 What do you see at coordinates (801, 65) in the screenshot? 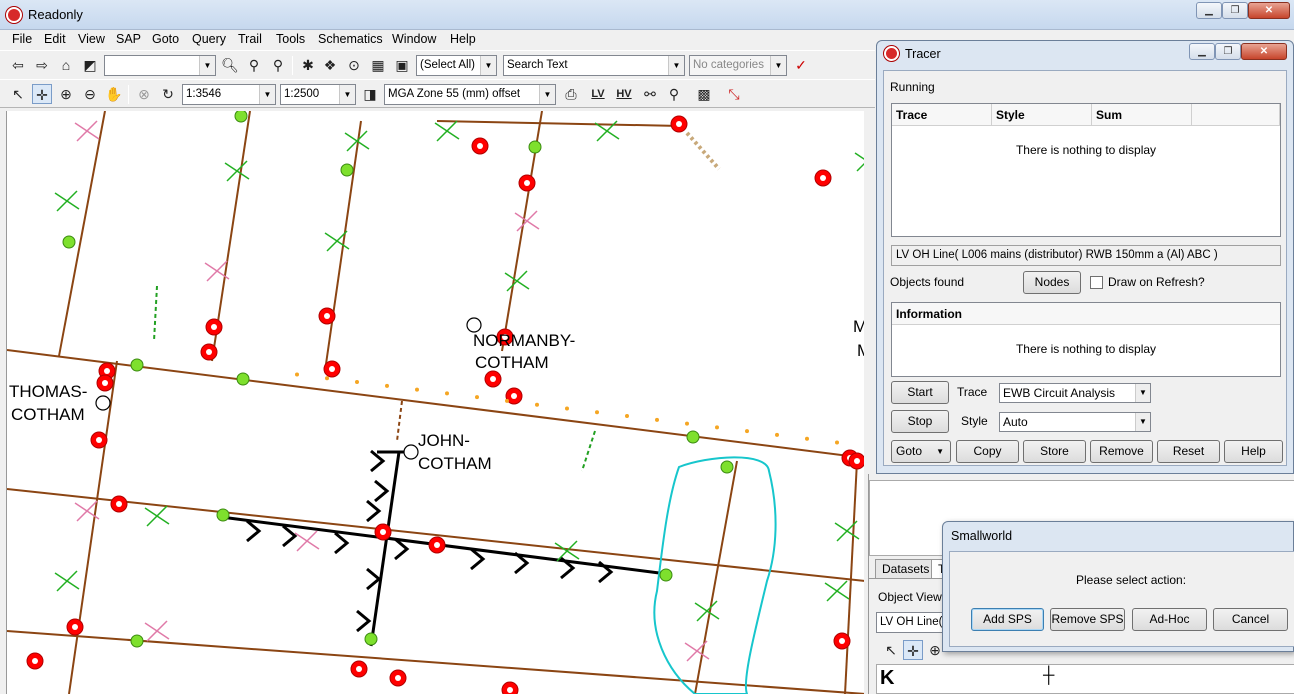
I see `clear-search-icon: ✓` at bounding box center [801, 65].